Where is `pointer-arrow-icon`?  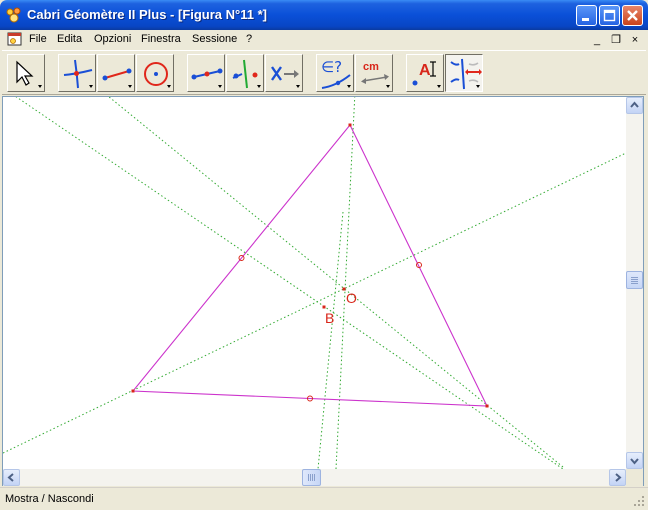
pointer-arrow-icon is located at coordinates (29, 74).